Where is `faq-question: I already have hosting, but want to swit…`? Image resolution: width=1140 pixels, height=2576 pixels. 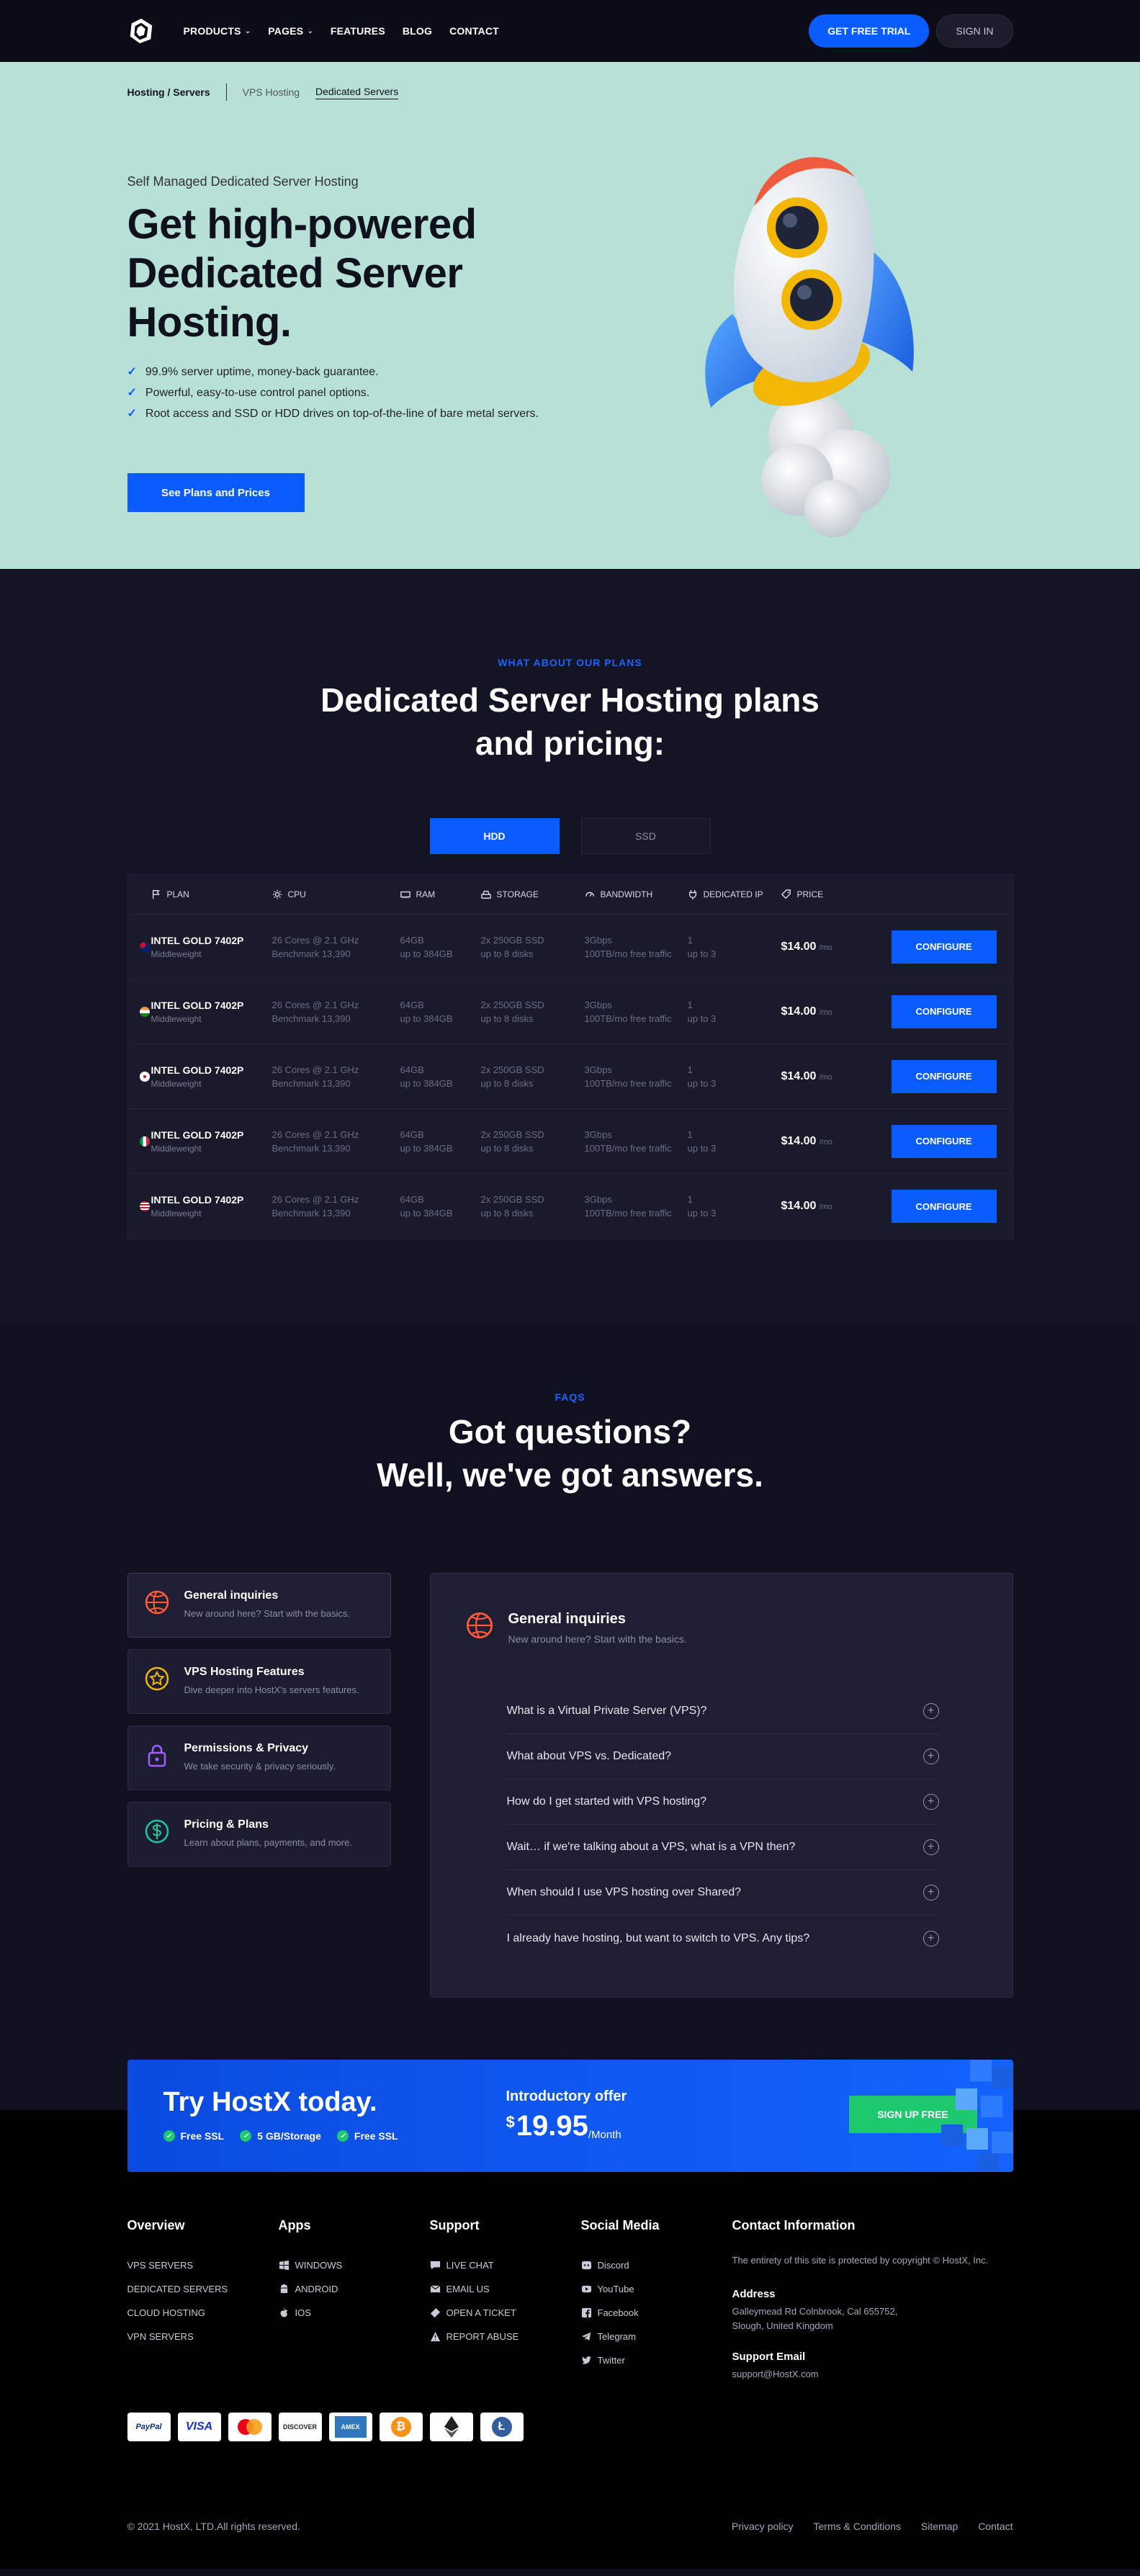
faq-question: I already have hosting, but want to swit… is located at coordinates (723, 1938).